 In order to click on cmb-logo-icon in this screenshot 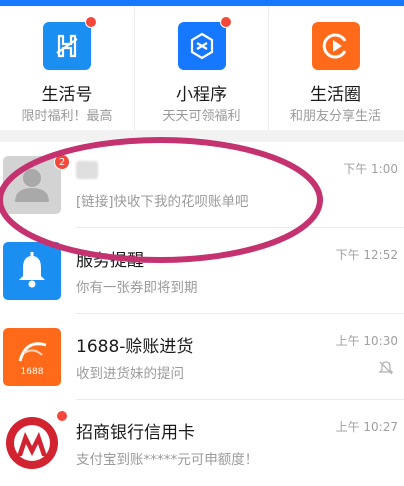, I will do `click(32, 443)`.